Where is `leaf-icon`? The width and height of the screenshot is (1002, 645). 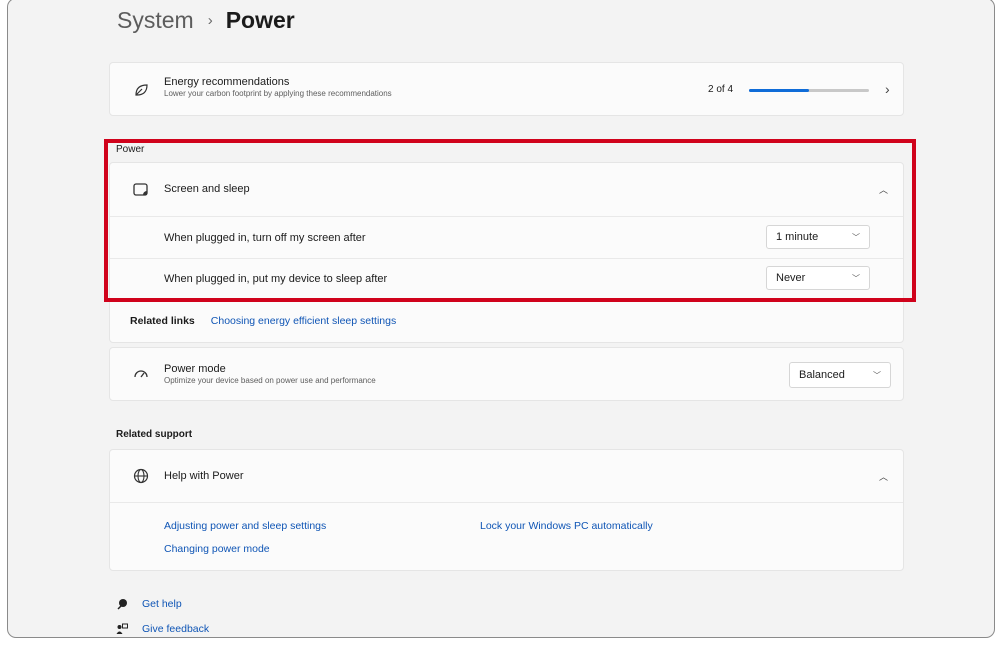
leaf-icon is located at coordinates (141, 90).